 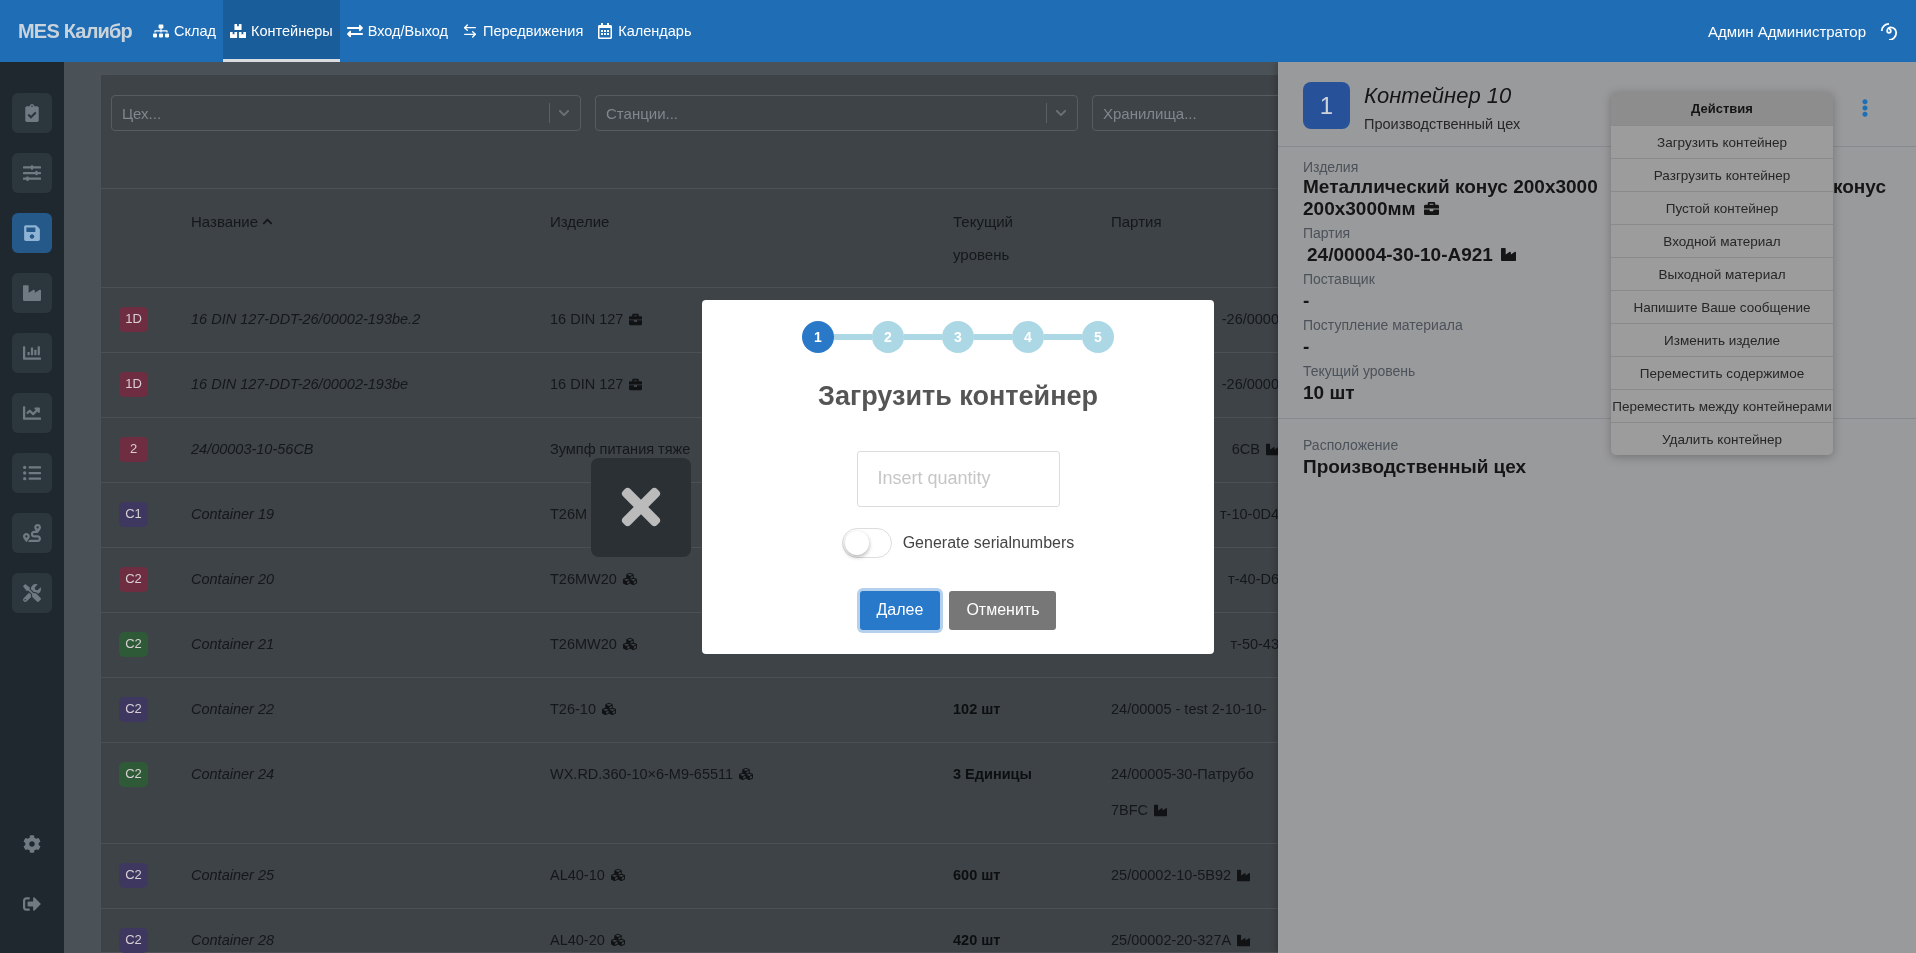 What do you see at coordinates (1329, 392) in the screenshot?
I see `field-value: 10 шт` at bounding box center [1329, 392].